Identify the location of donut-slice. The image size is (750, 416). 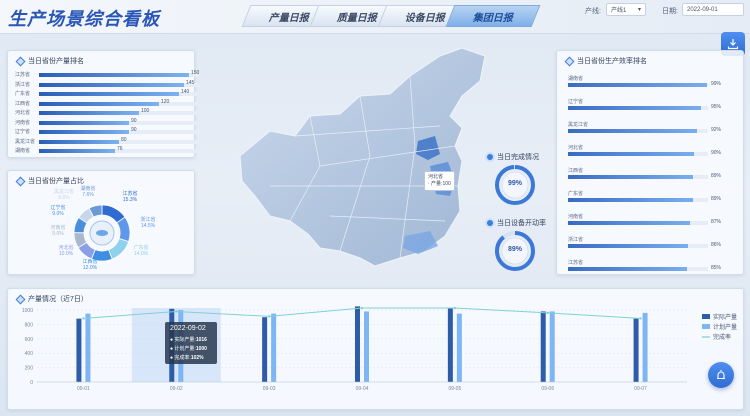
(119, 249).